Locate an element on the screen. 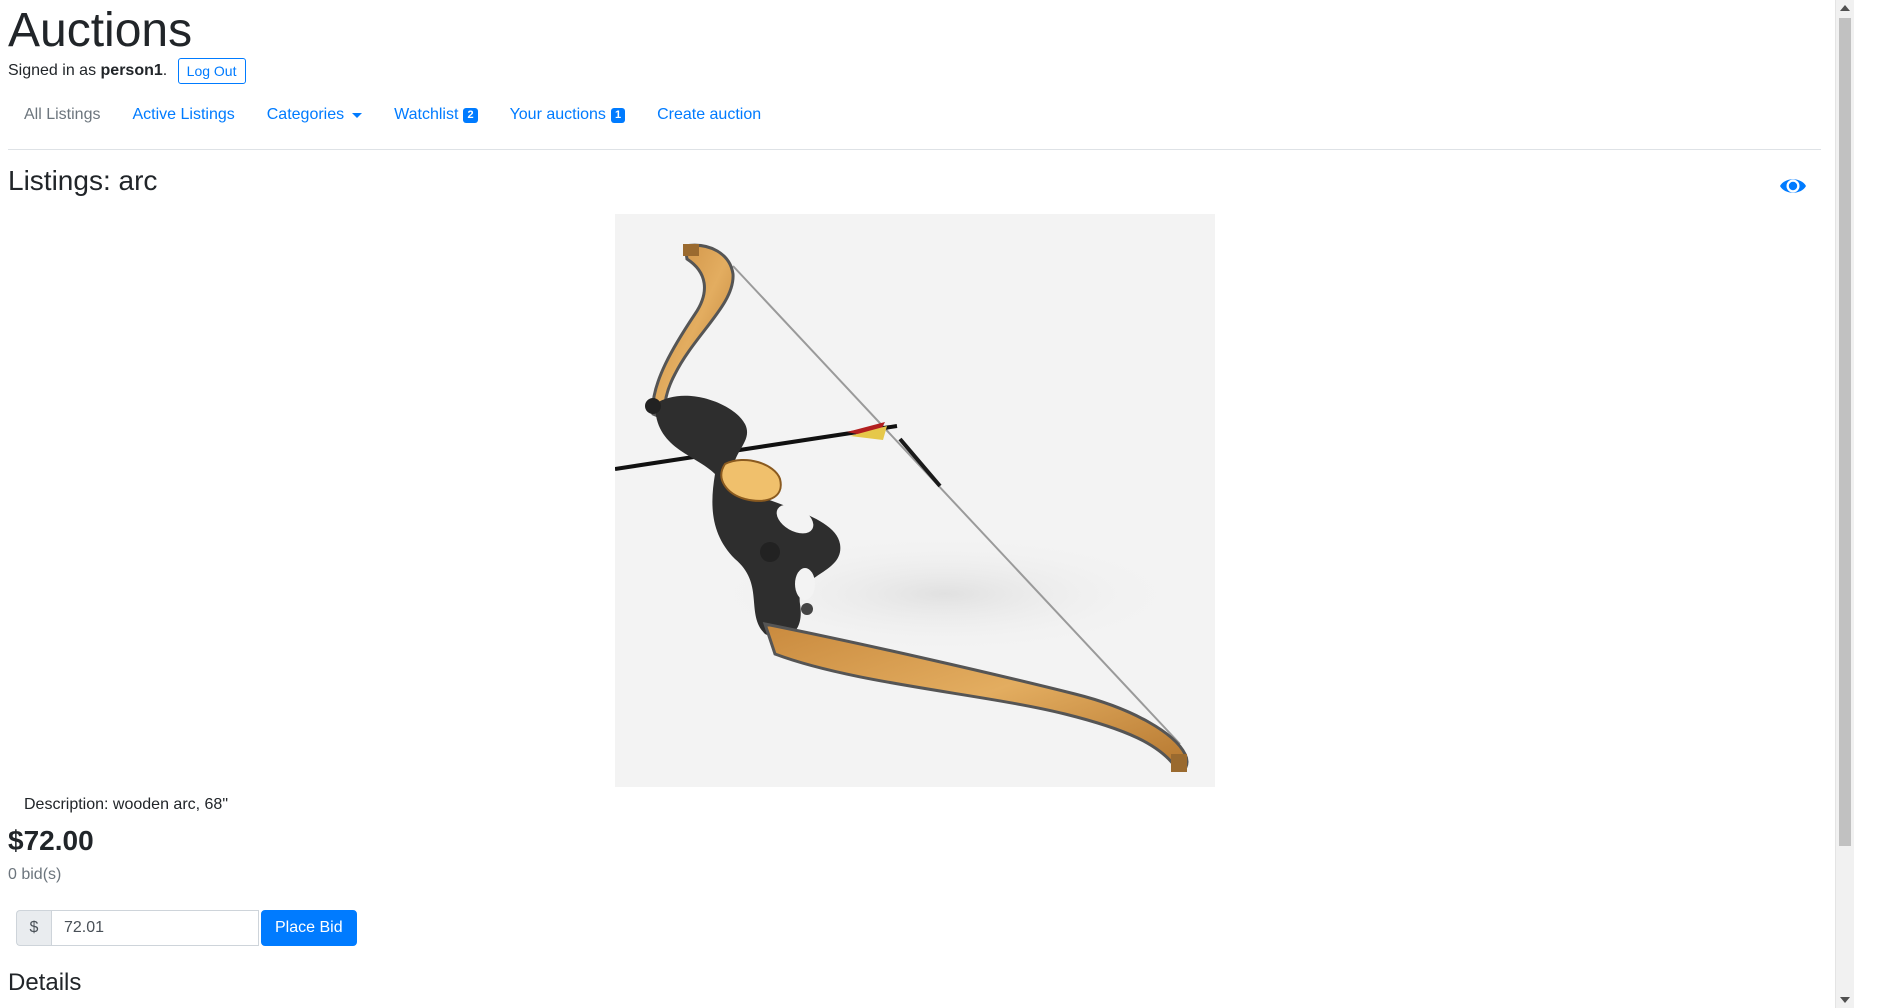  nav-create-auction: Create auction is located at coordinates (709, 115).